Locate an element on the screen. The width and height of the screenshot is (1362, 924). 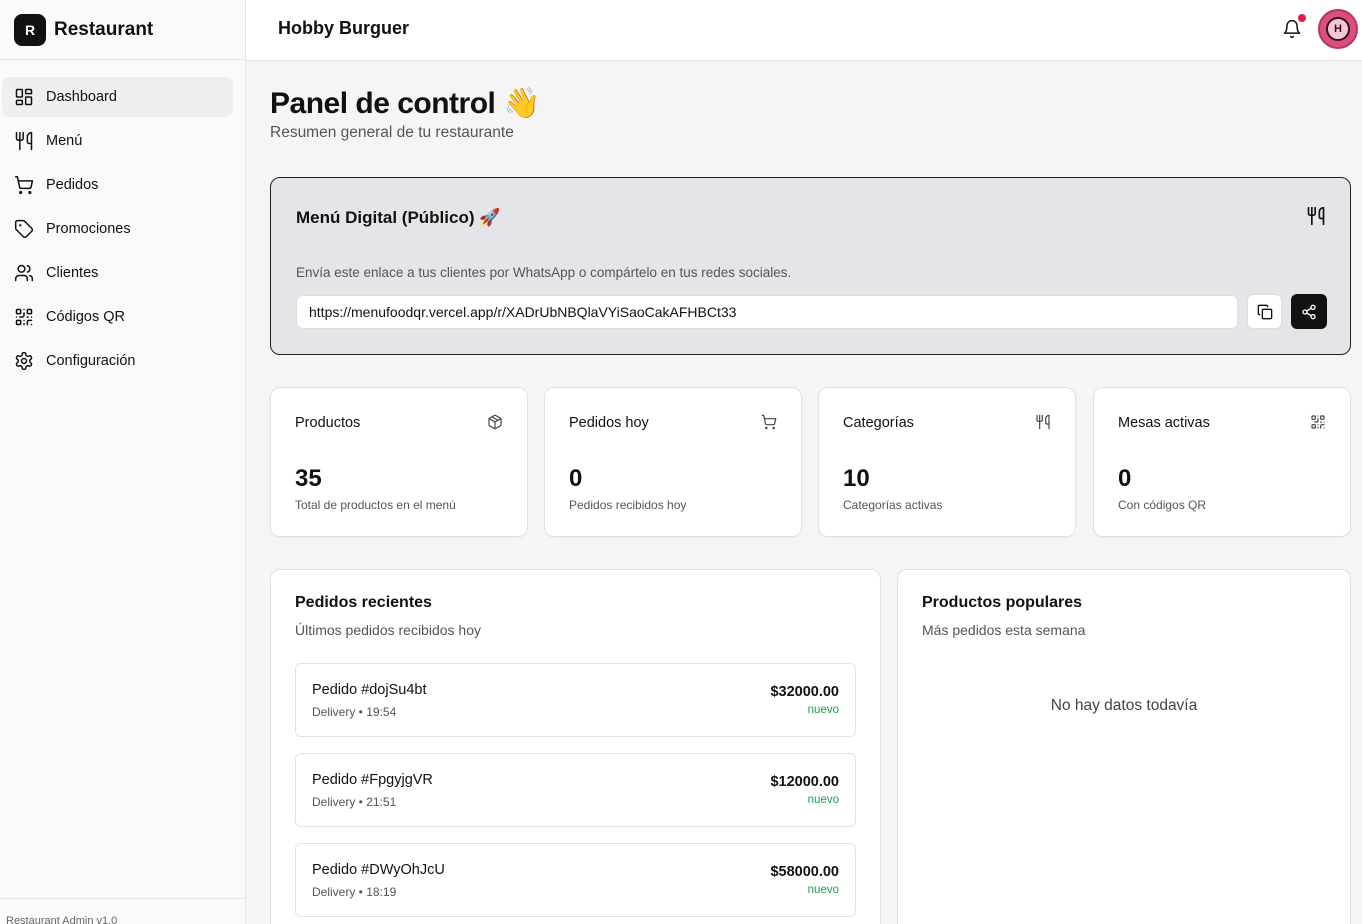
order-id: Pedido #FpgyjgVR is located at coordinates (372, 780).